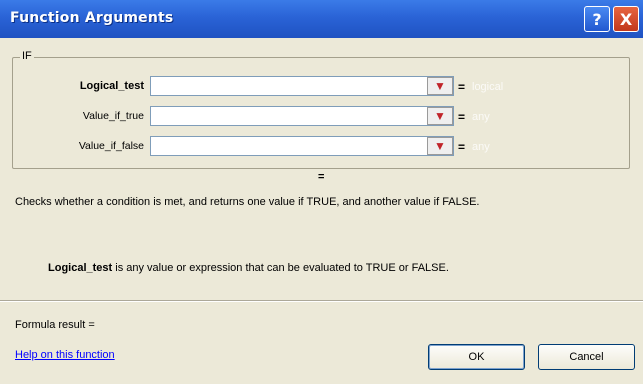  Describe the element at coordinates (481, 117) in the screenshot. I see `value-if-true-hint: any` at that location.